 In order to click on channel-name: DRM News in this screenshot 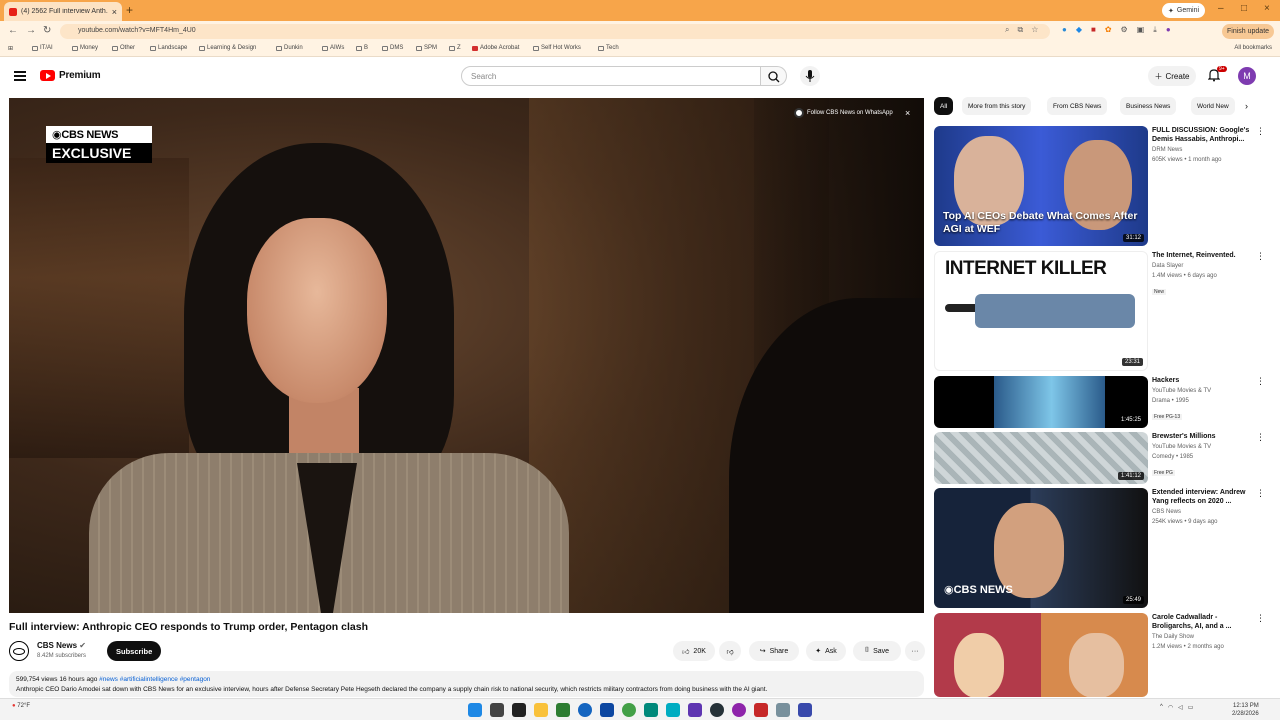, I will do `click(1204, 150)`.